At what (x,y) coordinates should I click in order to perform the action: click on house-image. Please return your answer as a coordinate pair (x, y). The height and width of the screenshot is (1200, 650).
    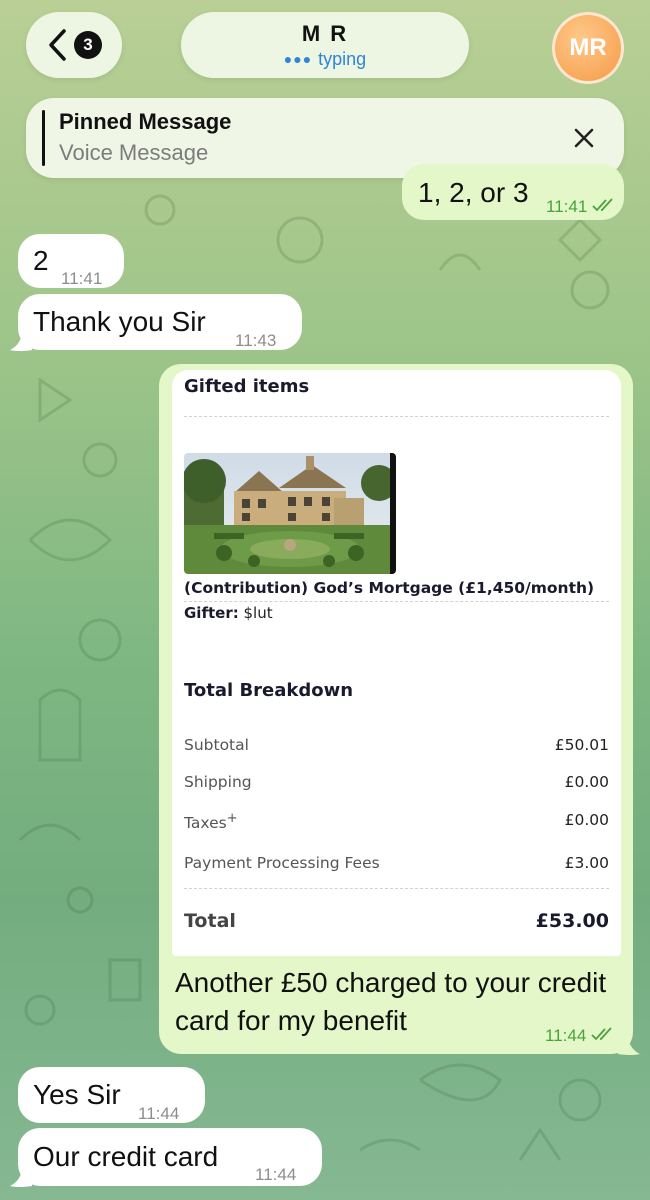
    Looking at the image, I should click on (290, 513).